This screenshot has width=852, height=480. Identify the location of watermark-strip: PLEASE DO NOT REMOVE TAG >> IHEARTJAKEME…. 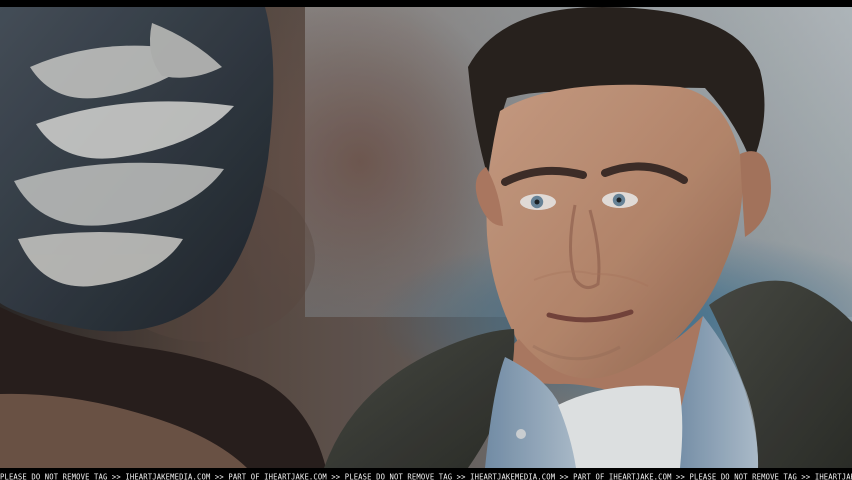
(426, 474).